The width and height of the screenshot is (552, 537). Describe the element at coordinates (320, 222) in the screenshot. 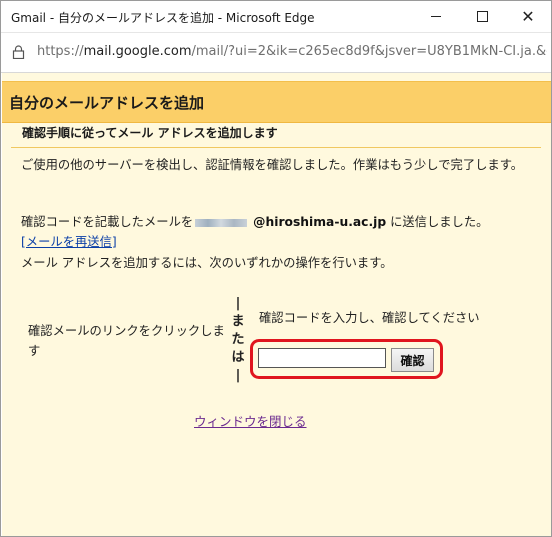

I see `email-domain: @hiroshima-u.ac.jp` at that location.